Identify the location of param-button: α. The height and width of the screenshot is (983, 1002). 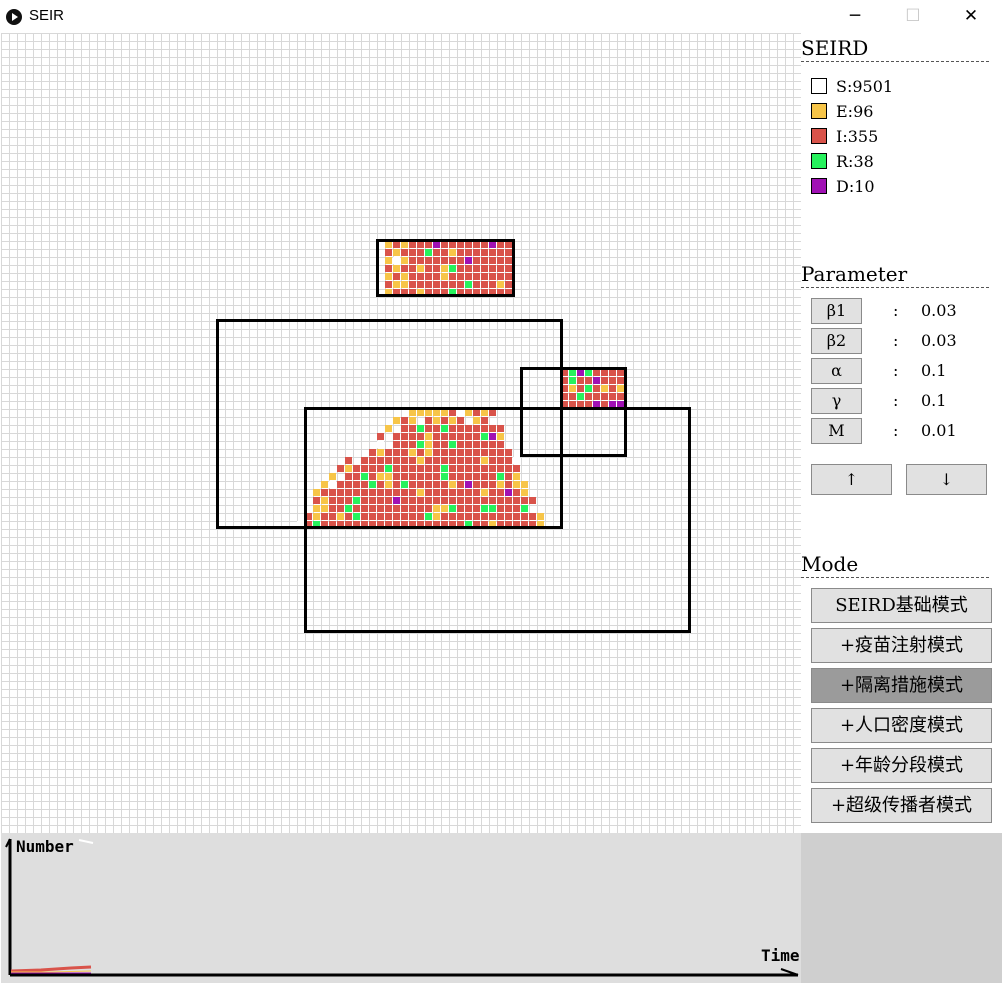
(836, 371).